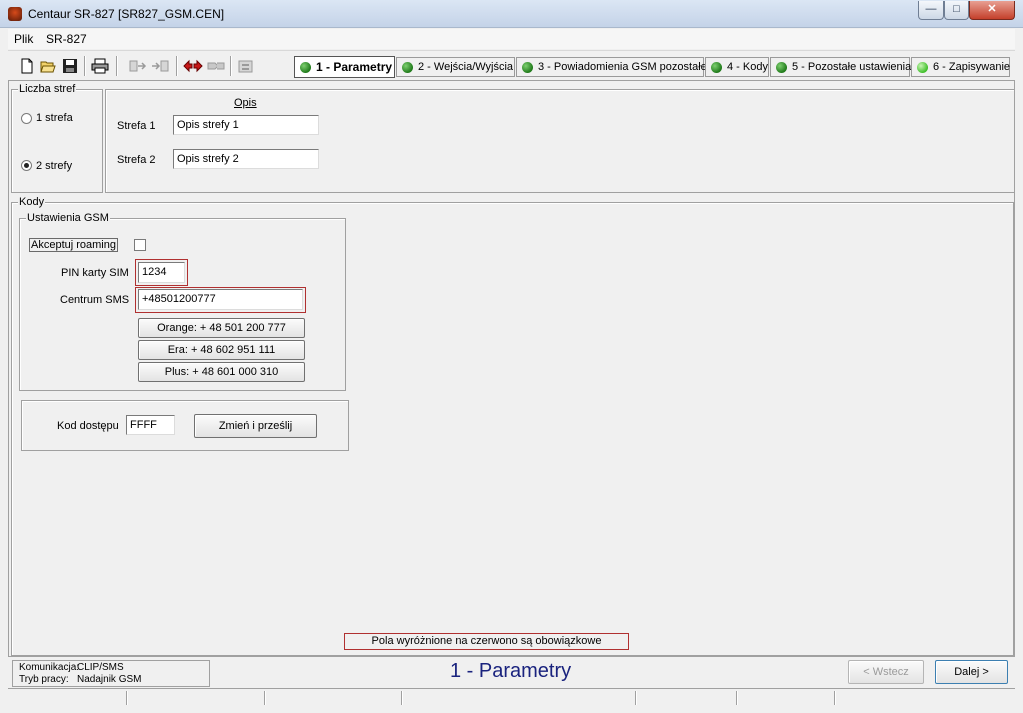  What do you see at coordinates (956, 10) in the screenshot?
I see `maximize-button: □` at bounding box center [956, 10].